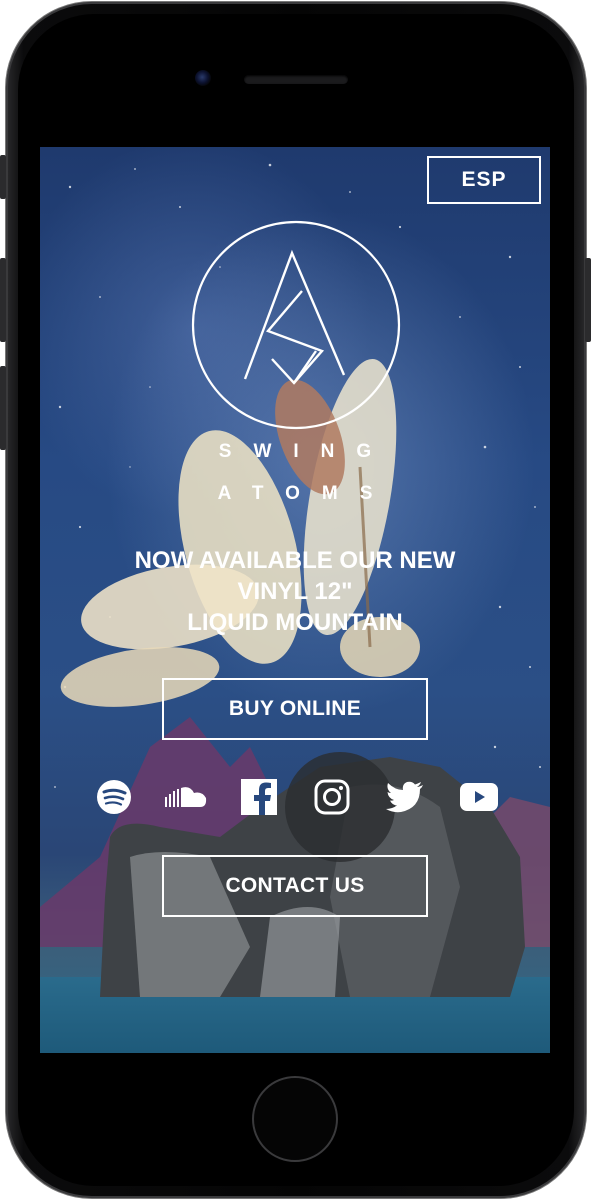  Describe the element at coordinates (295, 709) in the screenshot. I see `buy-online-button: BUY ONLINE` at that location.